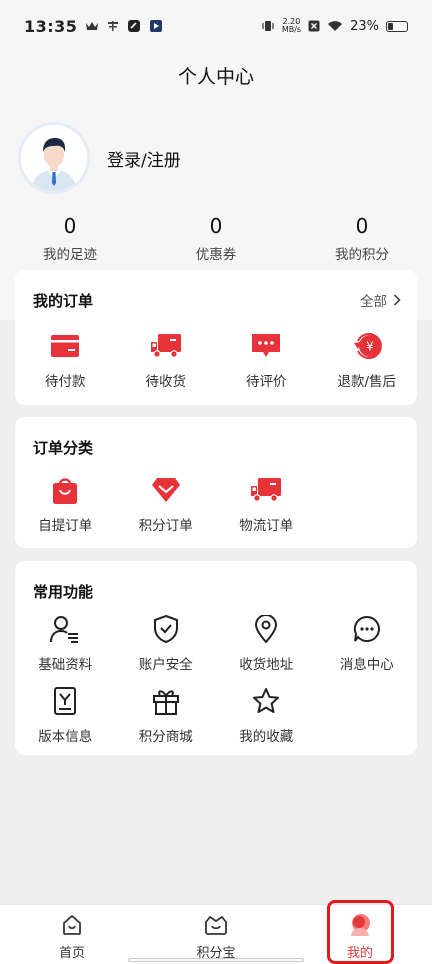 The width and height of the screenshot is (432, 964). I want to click on vibrate-icon, so click(268, 26).